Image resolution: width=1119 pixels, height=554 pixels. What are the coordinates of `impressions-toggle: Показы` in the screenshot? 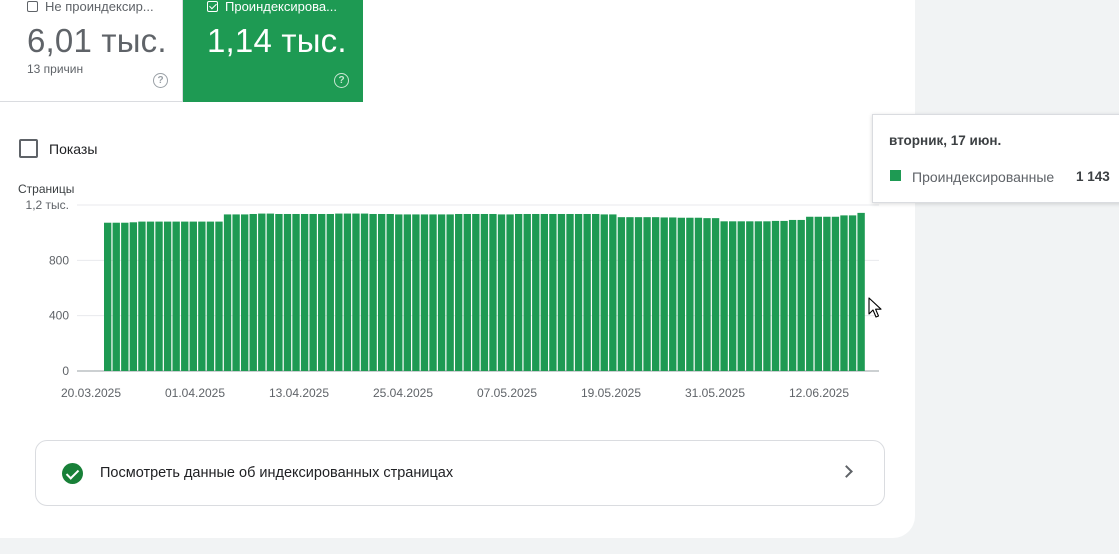 It's located at (58, 148).